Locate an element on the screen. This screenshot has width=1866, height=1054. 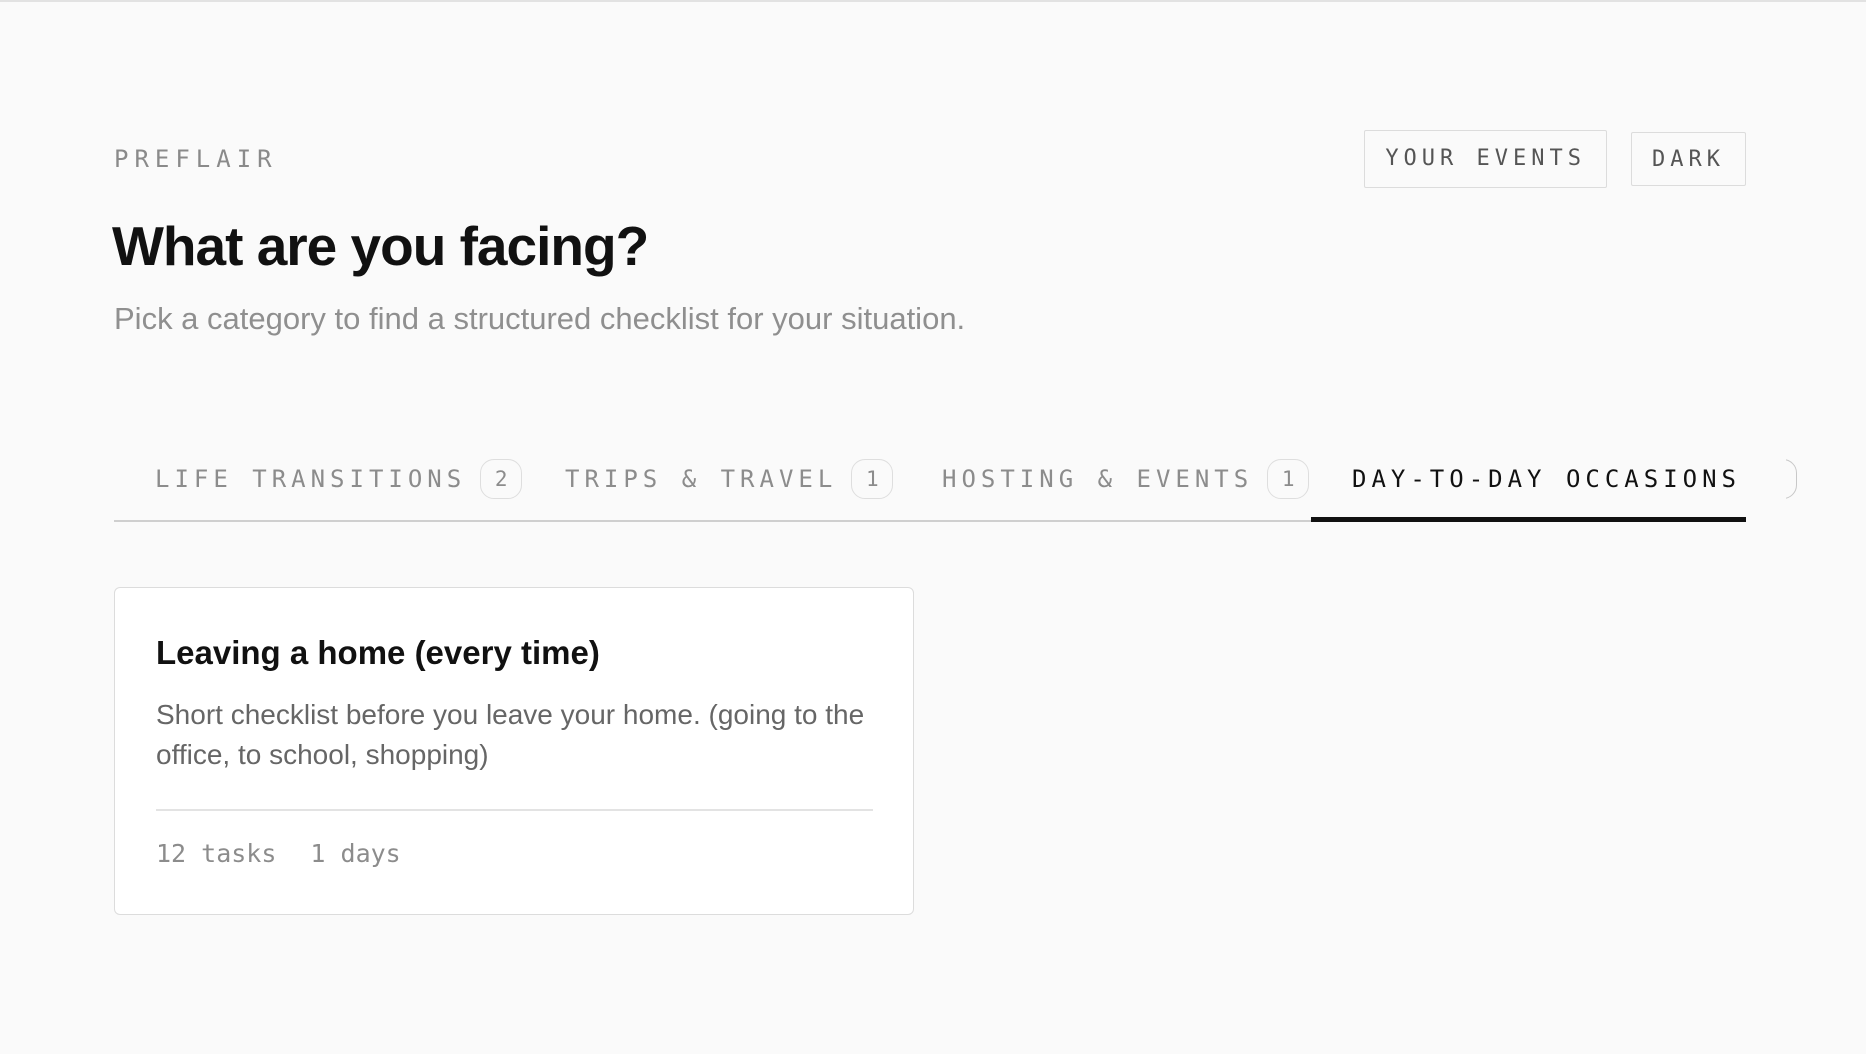
dark-mode-toggle: DARK is located at coordinates (1688, 159).